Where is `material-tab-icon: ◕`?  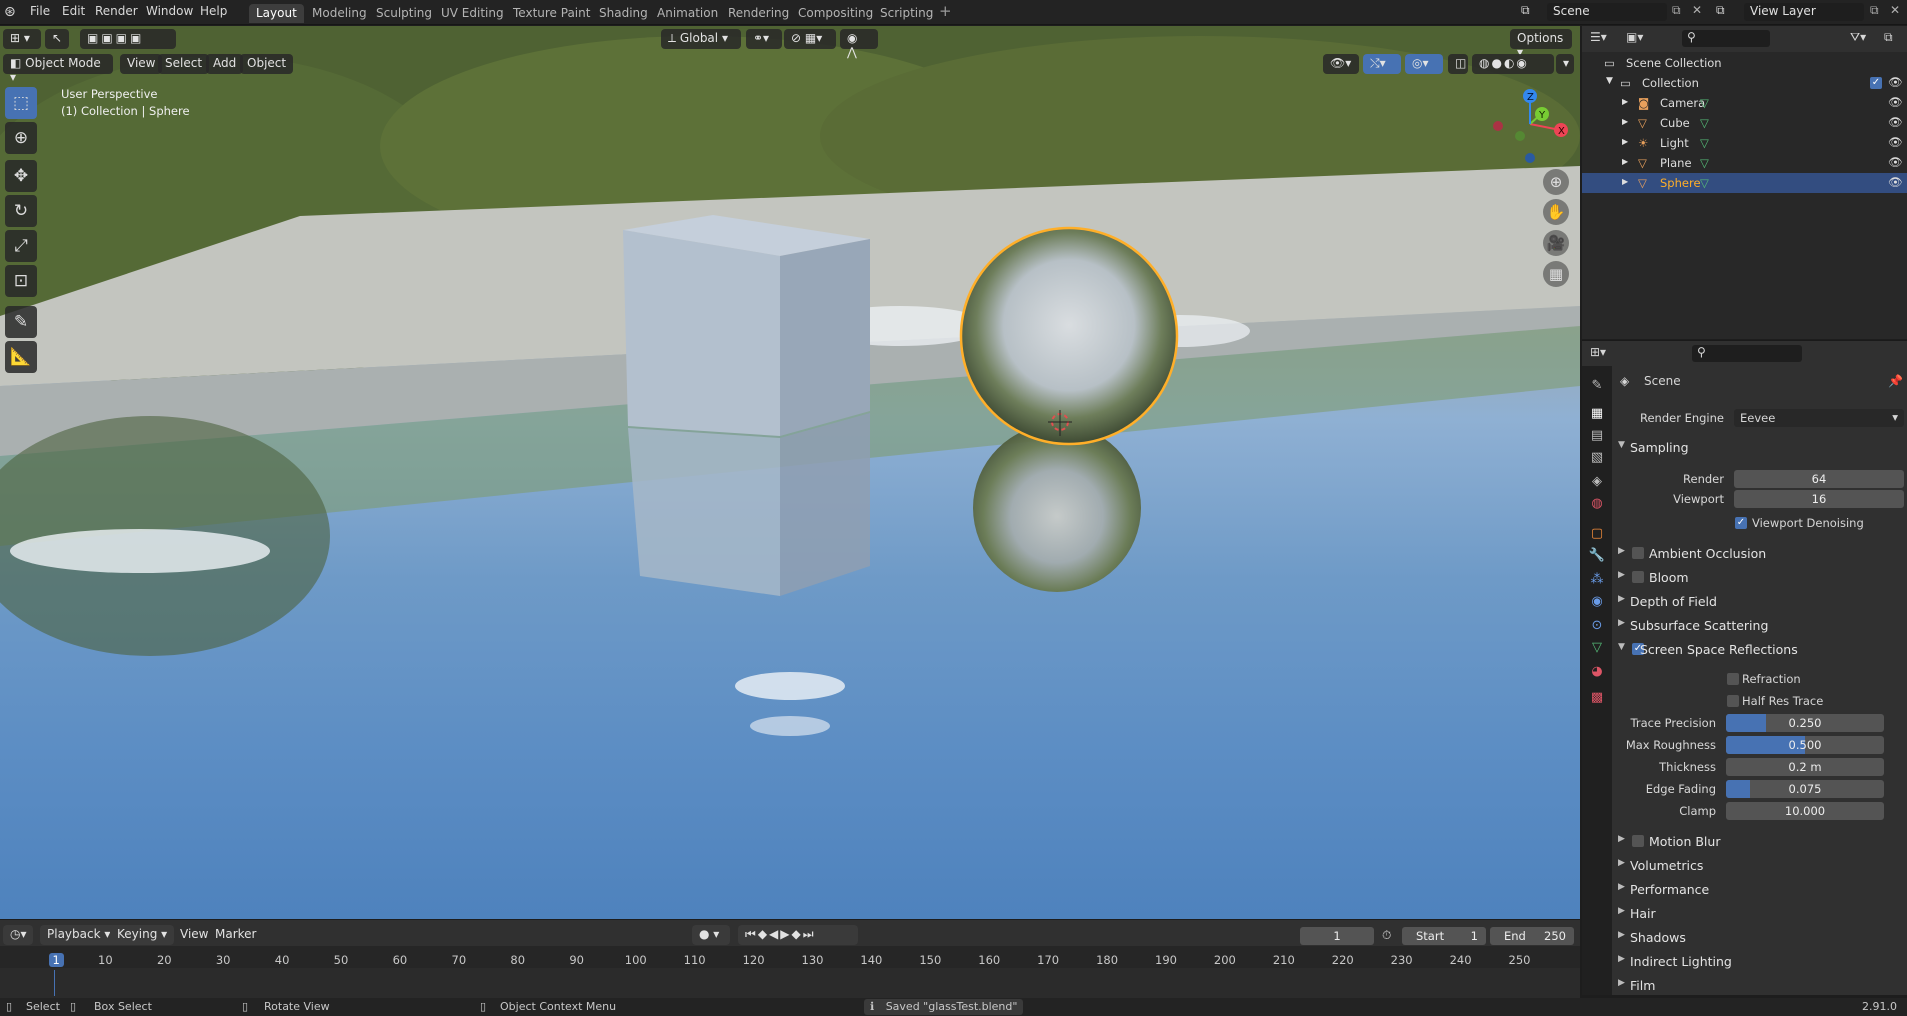
material-tab-icon: ◕ is located at coordinates (1597, 672).